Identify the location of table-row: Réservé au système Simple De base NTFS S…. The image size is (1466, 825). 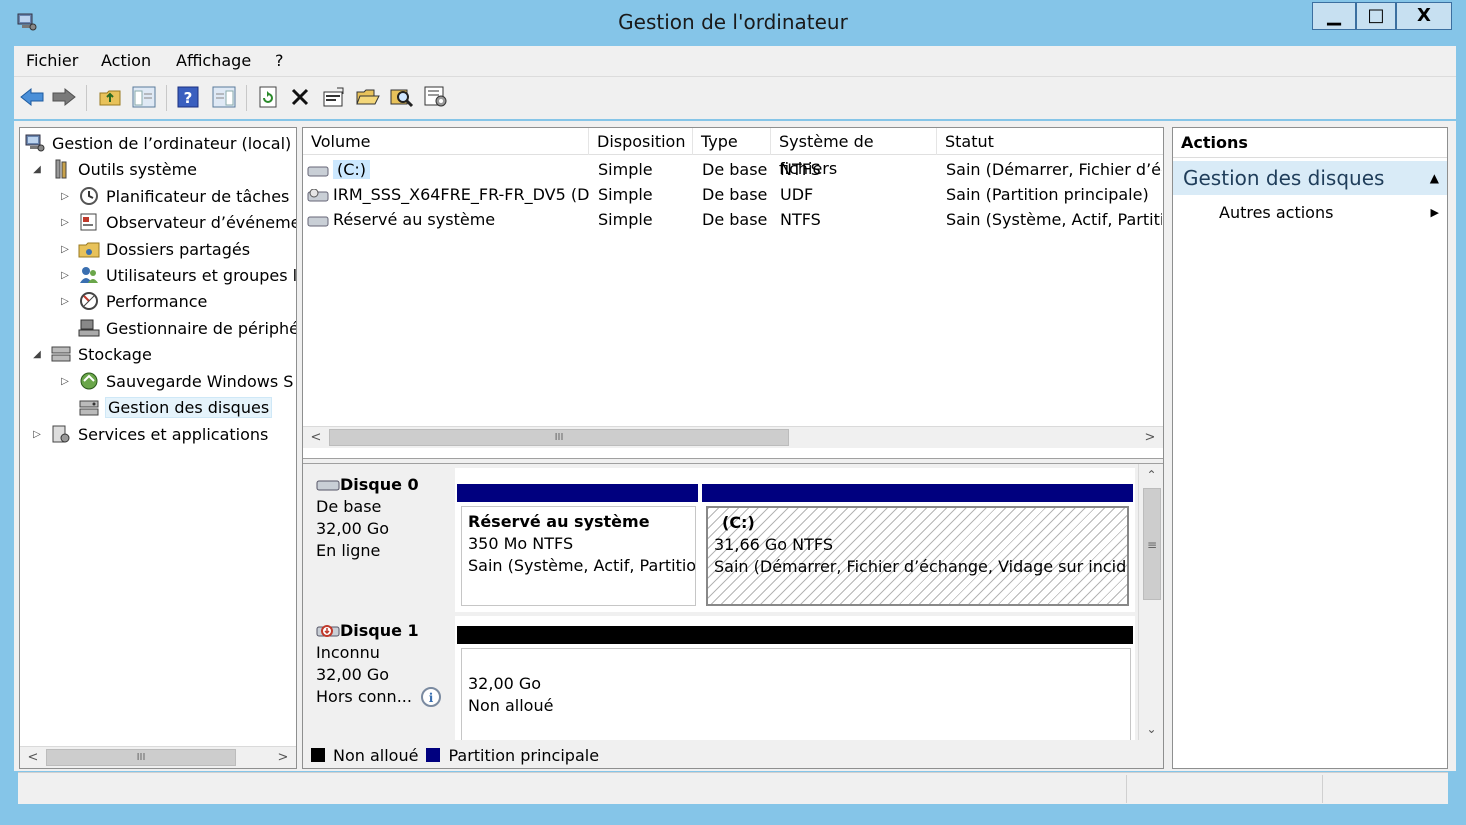
(733, 220).